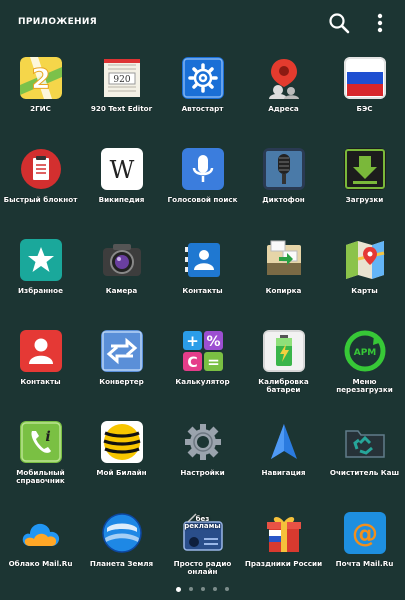 The width and height of the screenshot is (405, 600). I want to click on app-item: Калибровка батареи, so click(283, 368).